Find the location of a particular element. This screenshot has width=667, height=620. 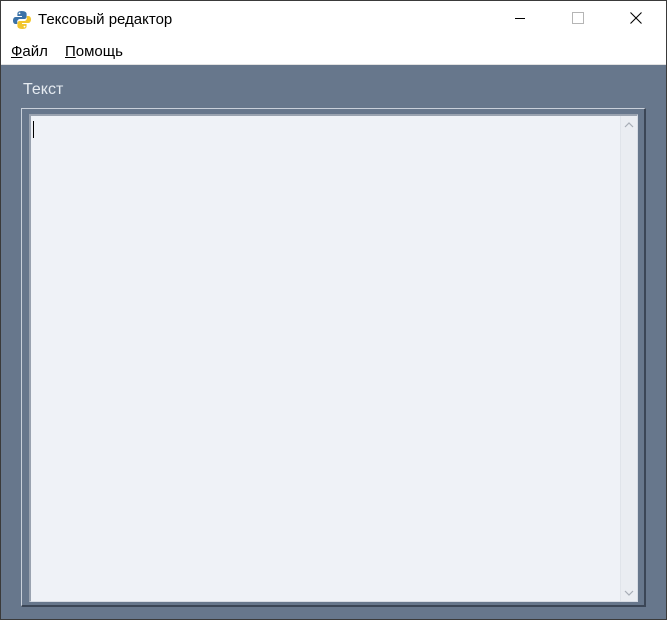

close-button is located at coordinates (636, 20).